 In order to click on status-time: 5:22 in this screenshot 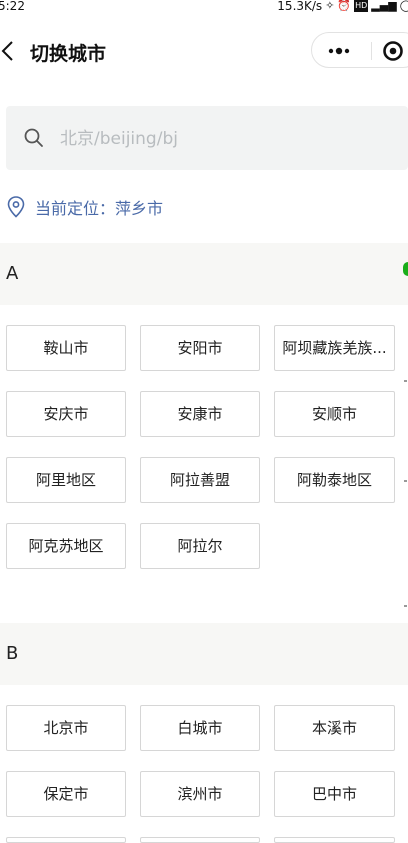, I will do `click(12, 6)`.